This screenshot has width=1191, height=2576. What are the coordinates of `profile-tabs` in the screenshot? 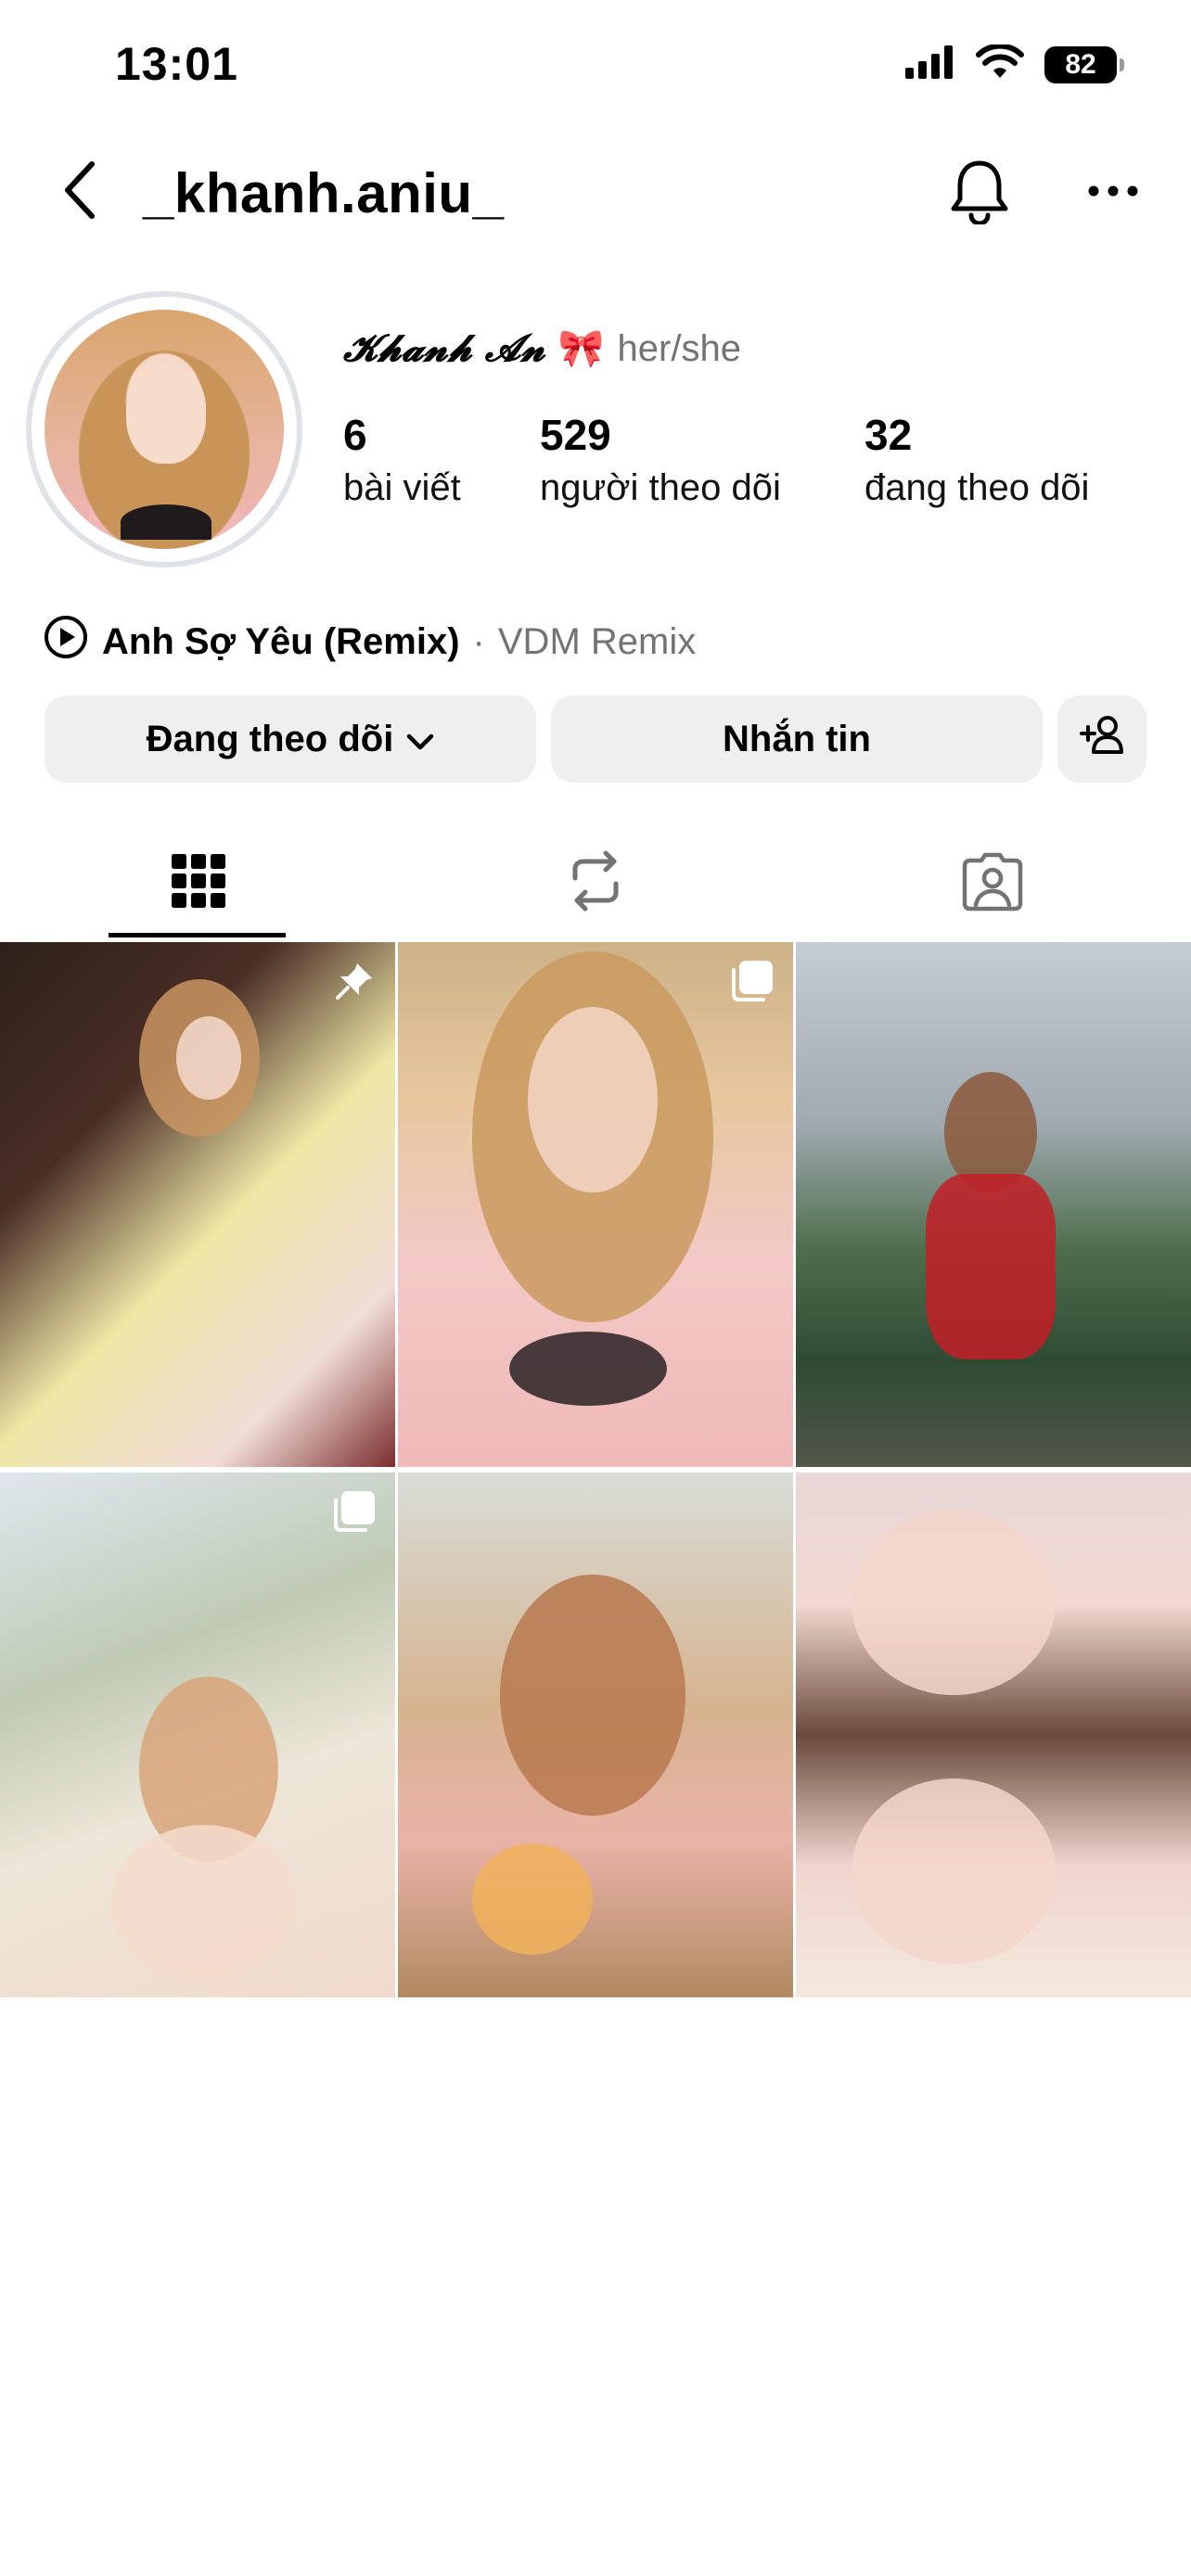 It's located at (595, 883).